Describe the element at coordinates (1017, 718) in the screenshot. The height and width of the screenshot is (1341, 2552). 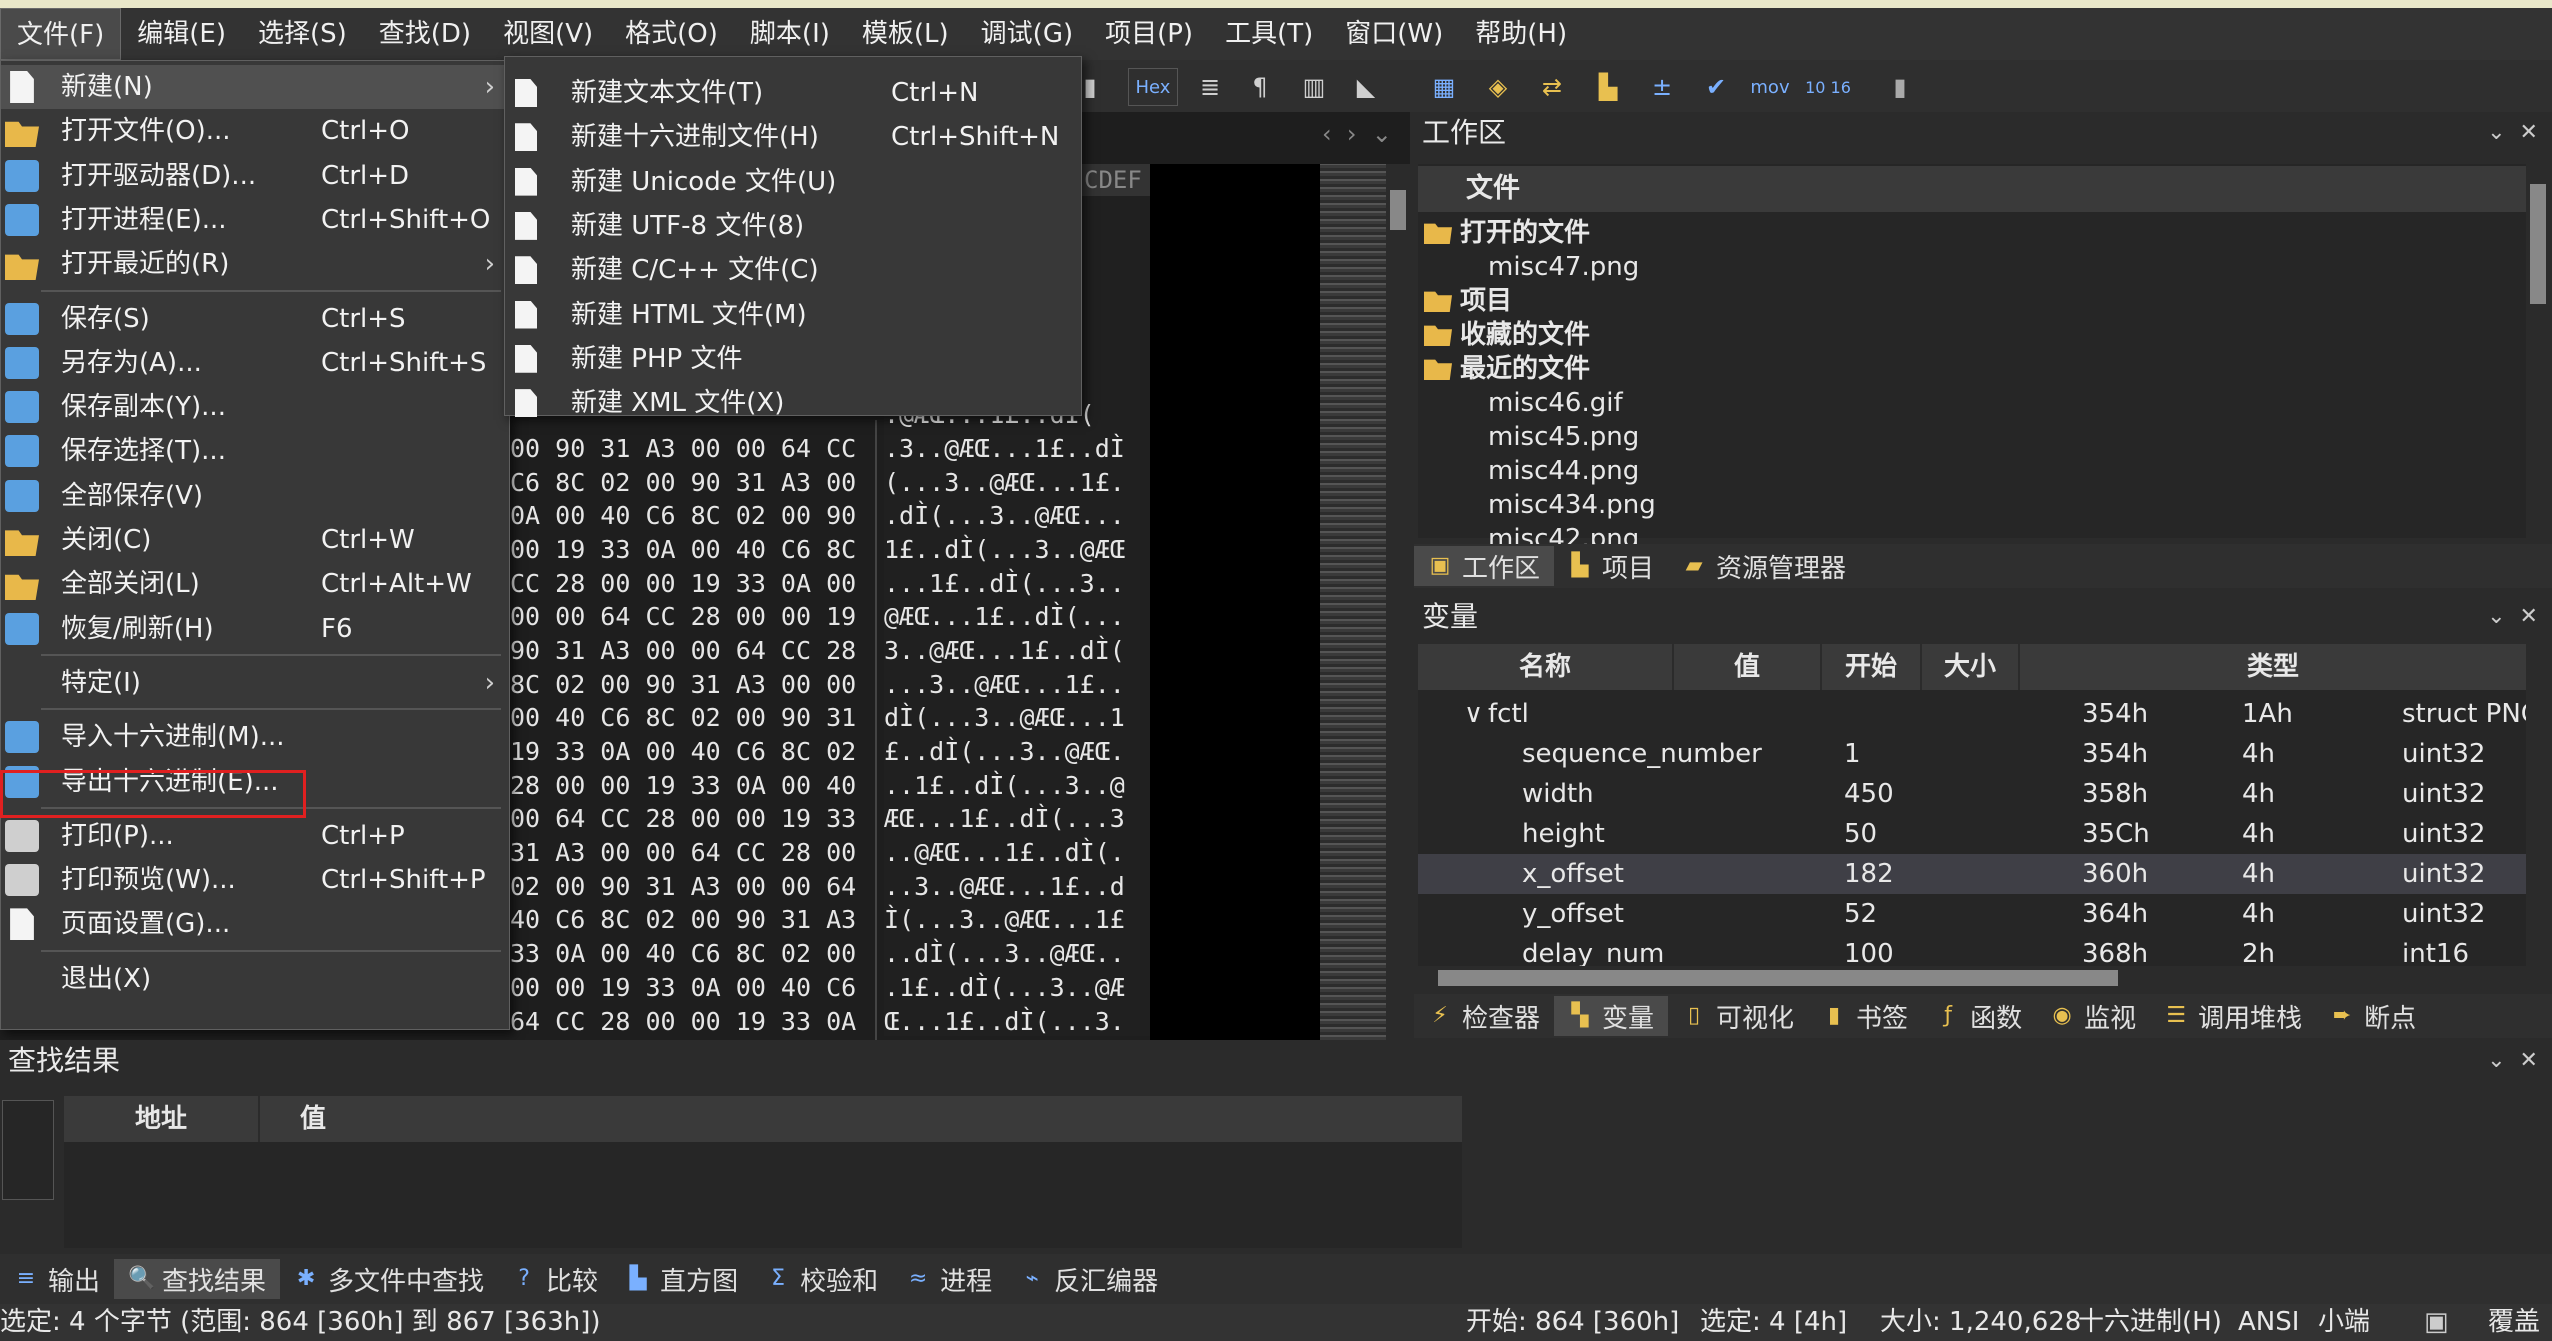
I see `ascii-row: dÌ(...3..@ÆŒ...1` at that location.